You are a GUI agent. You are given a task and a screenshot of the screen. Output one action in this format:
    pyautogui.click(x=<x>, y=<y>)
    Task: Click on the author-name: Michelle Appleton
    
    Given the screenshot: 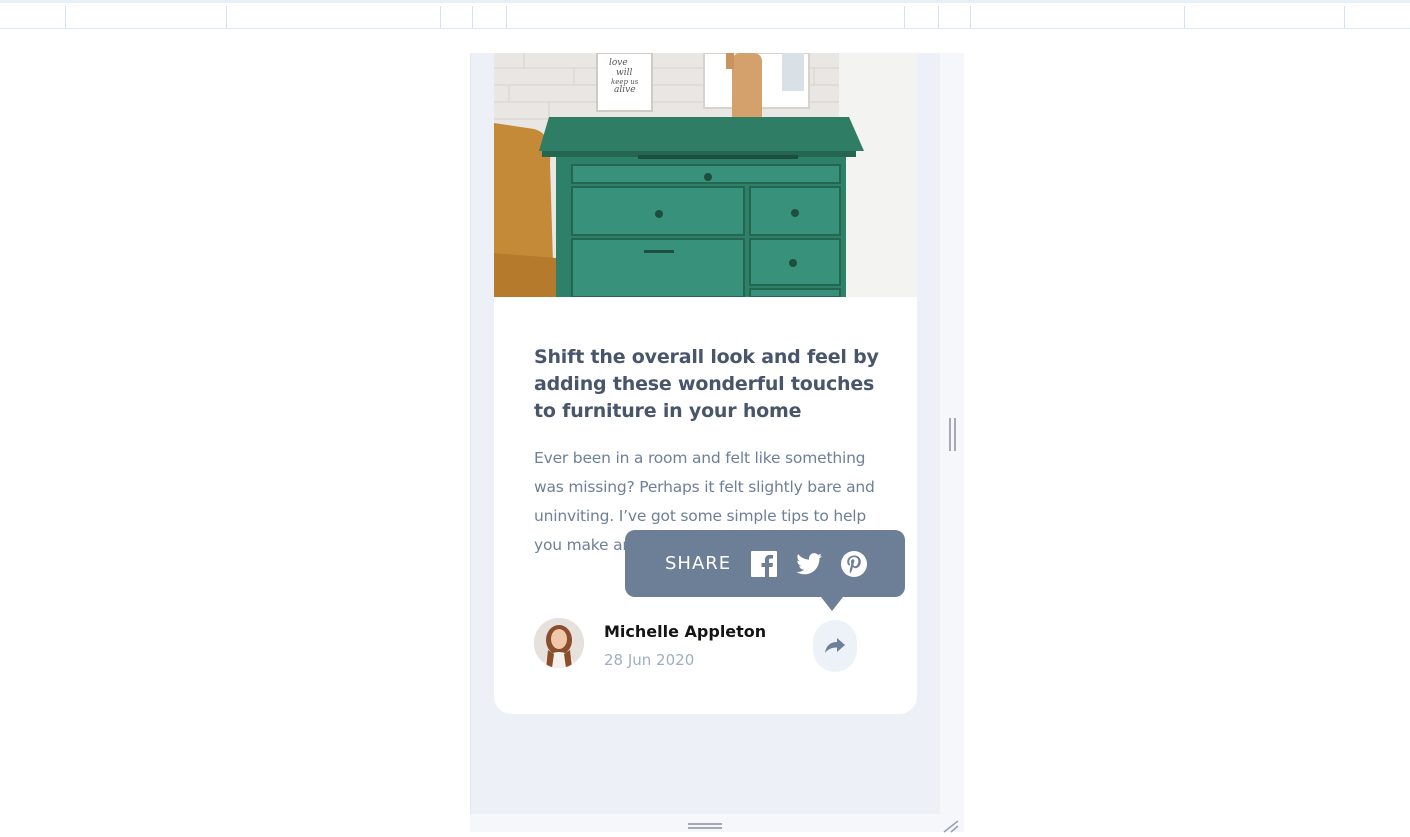 What is the action you would take?
    pyautogui.click(x=685, y=631)
    